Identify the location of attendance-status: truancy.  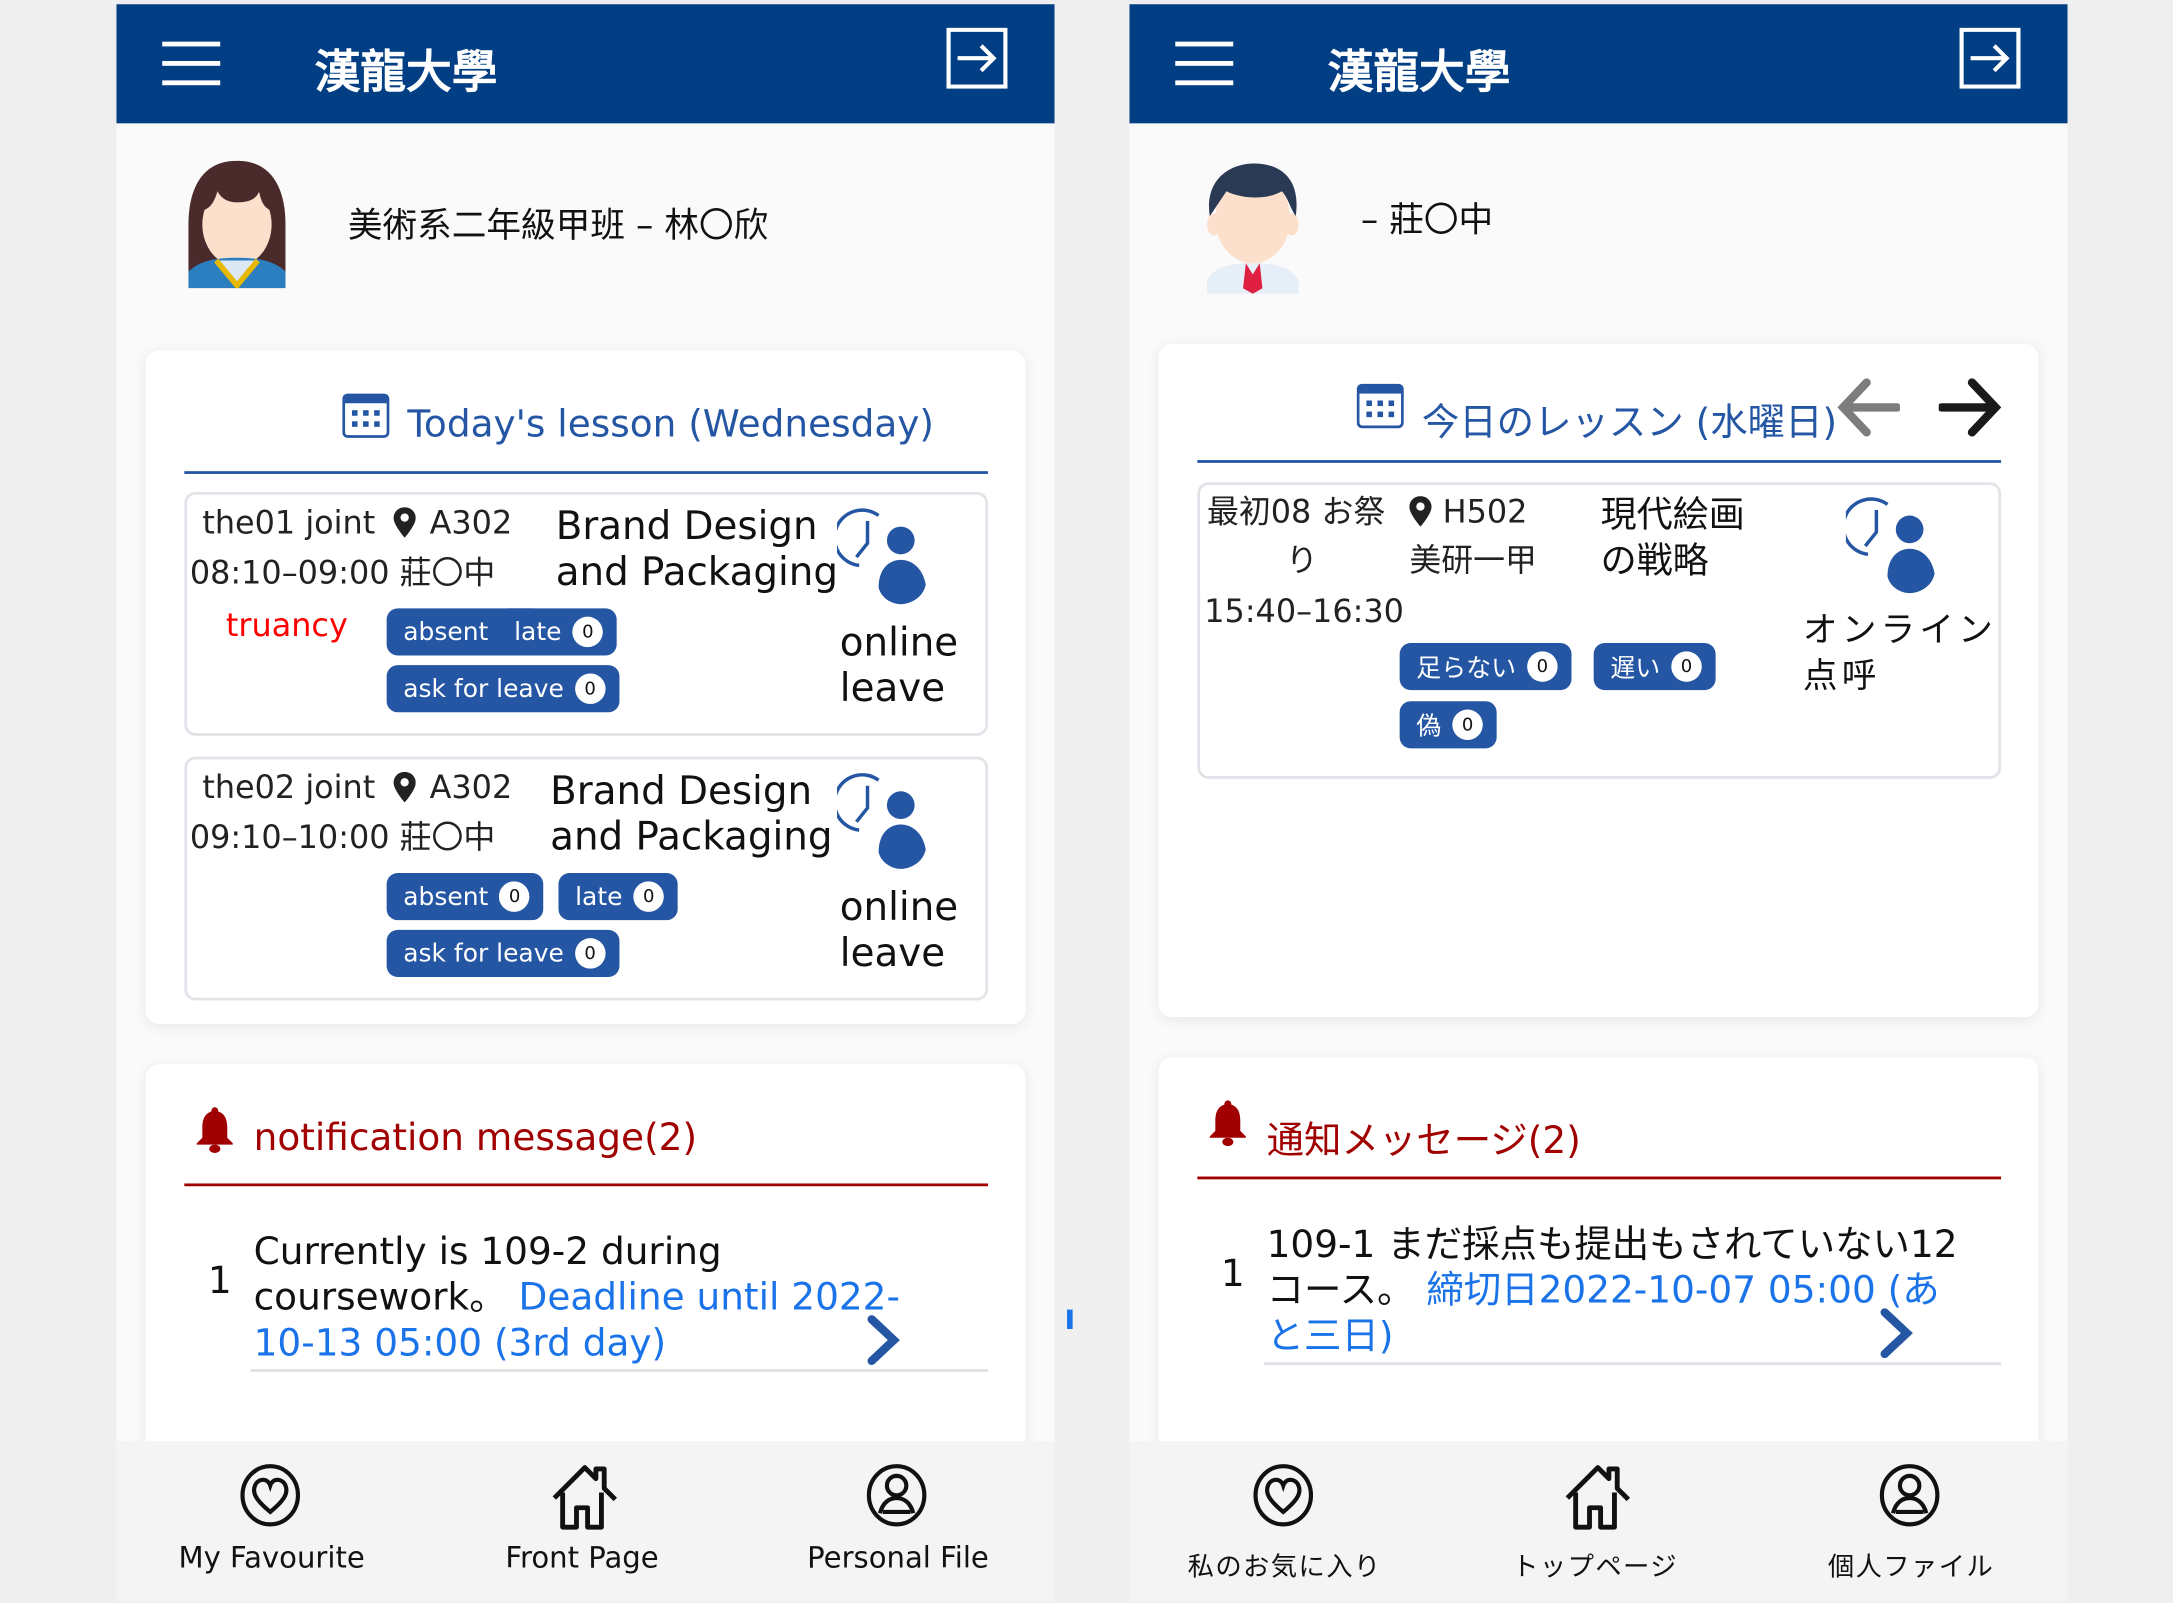
(286, 626).